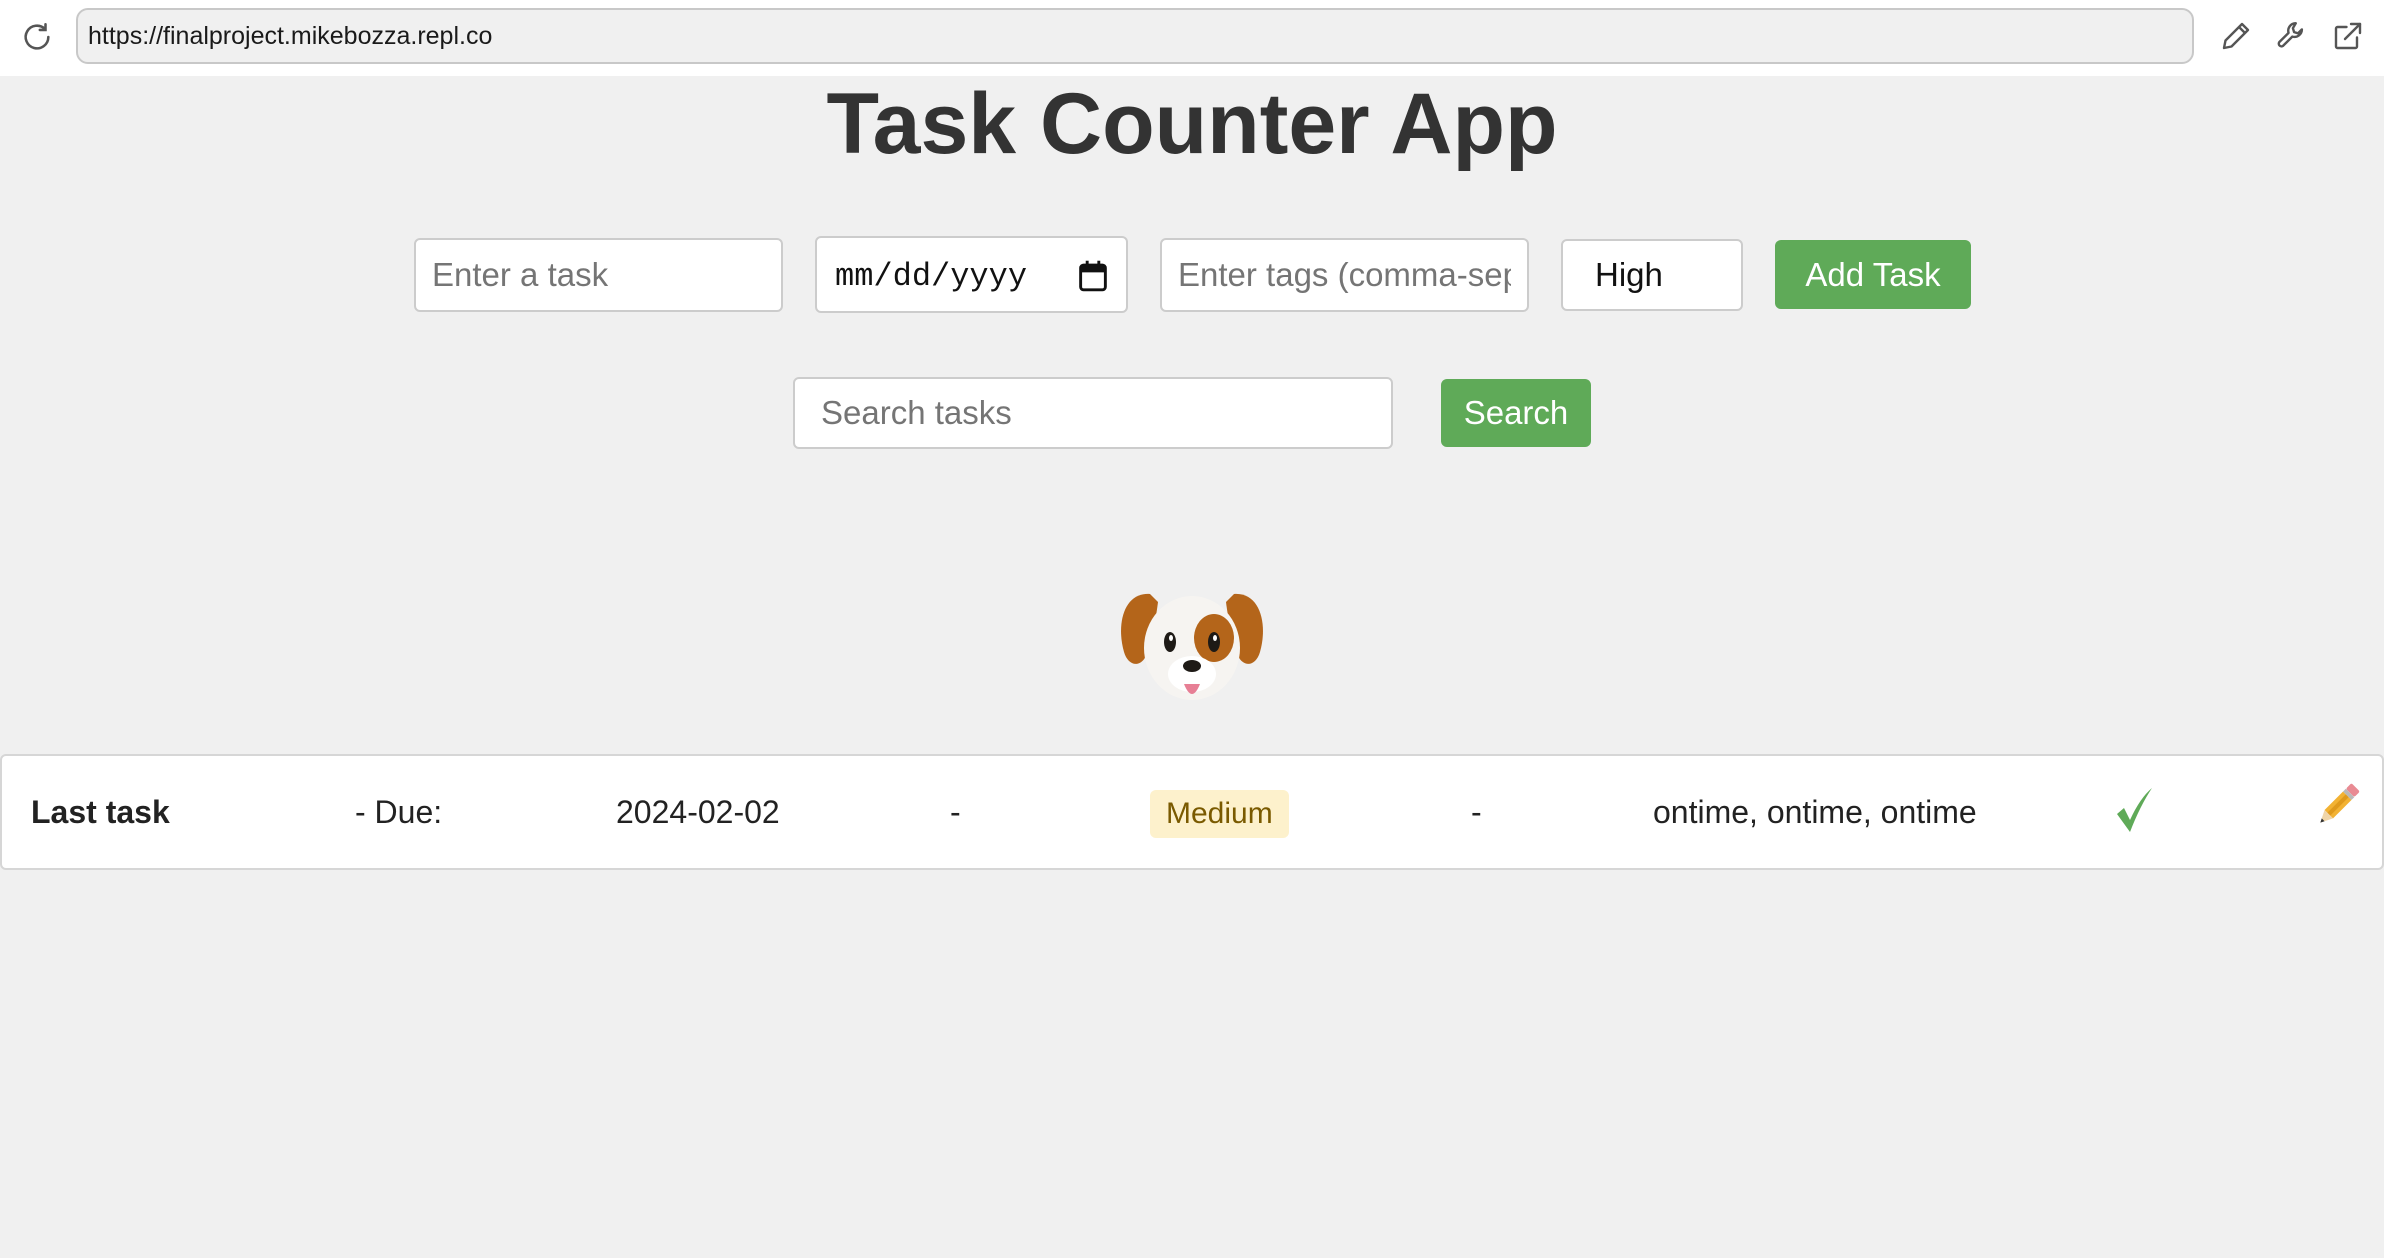 This screenshot has height=1258, width=2384. I want to click on calendar-icon, so click(1093, 276).